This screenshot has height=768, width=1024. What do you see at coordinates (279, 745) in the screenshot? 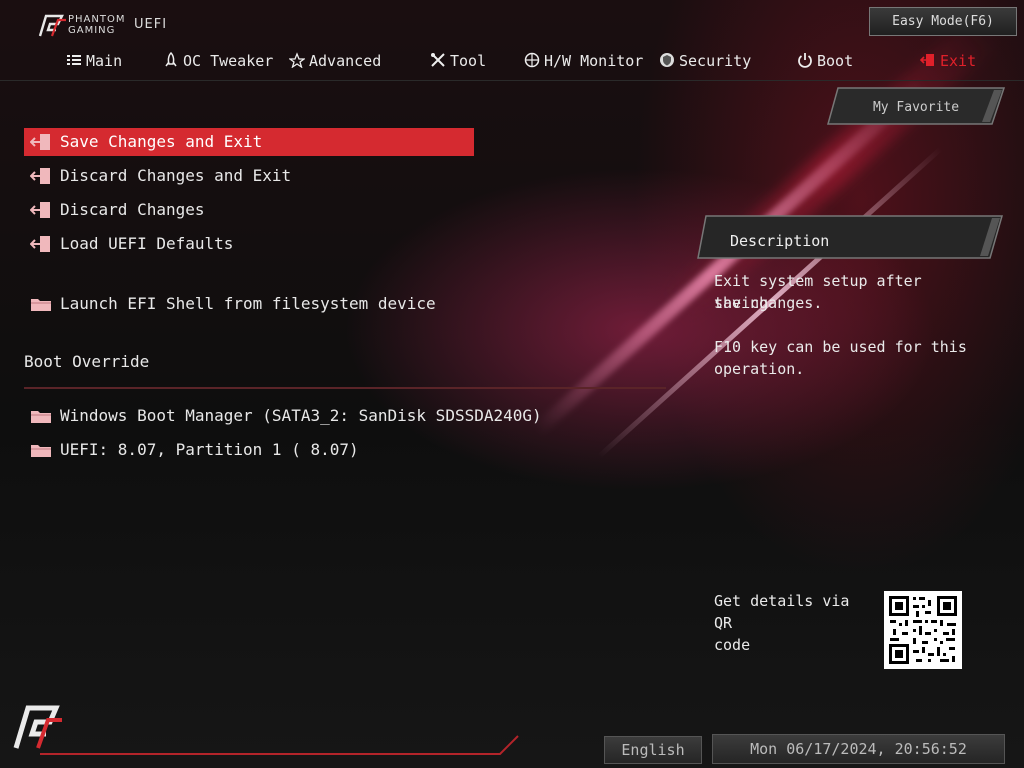
I see `footer-decoration` at bounding box center [279, 745].